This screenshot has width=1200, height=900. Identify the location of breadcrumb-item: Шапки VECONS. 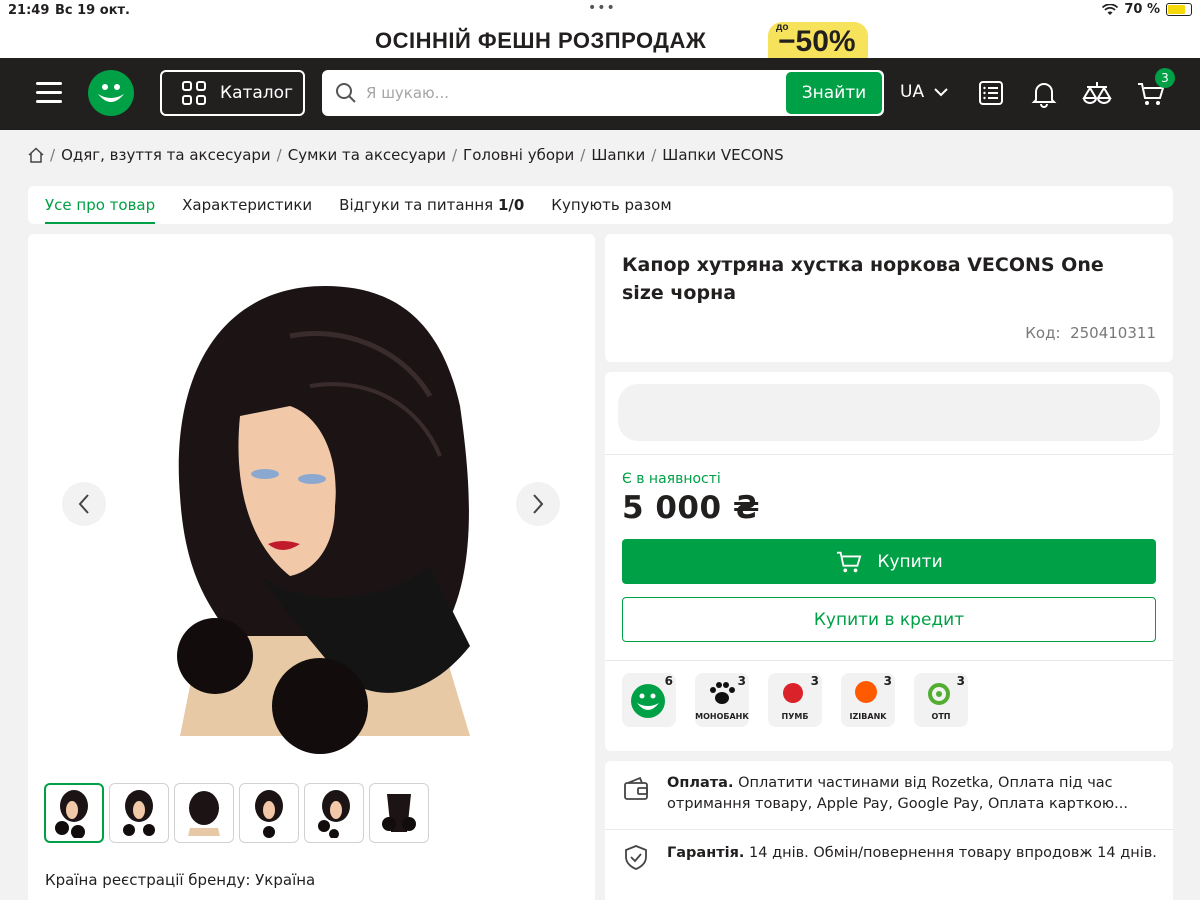
(722, 155).